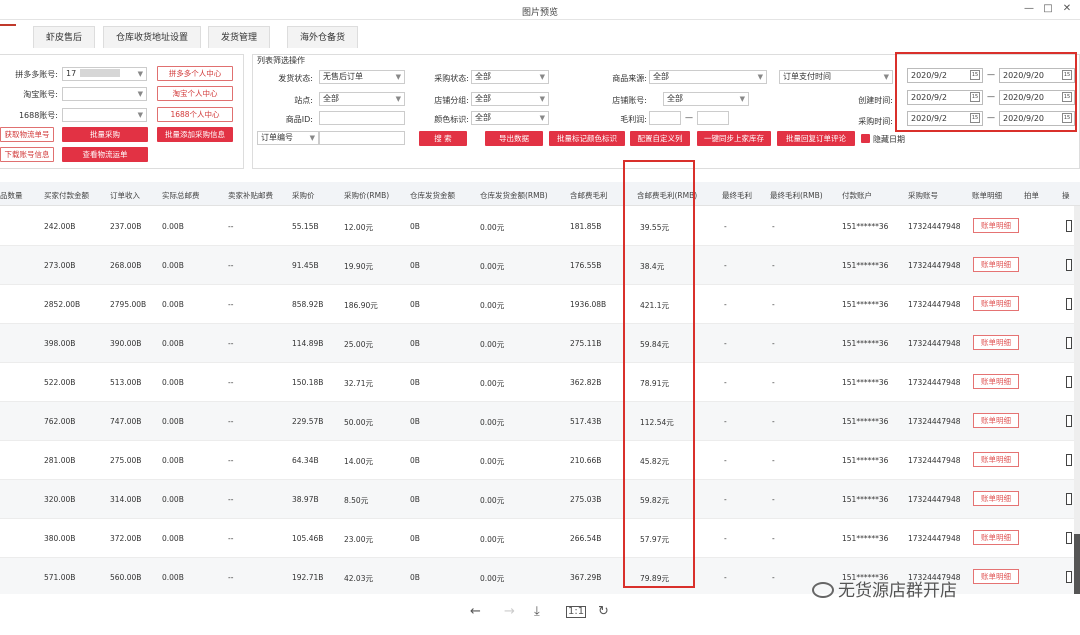  I want to click on color-tag-select: 全部 ▼, so click(510, 118).